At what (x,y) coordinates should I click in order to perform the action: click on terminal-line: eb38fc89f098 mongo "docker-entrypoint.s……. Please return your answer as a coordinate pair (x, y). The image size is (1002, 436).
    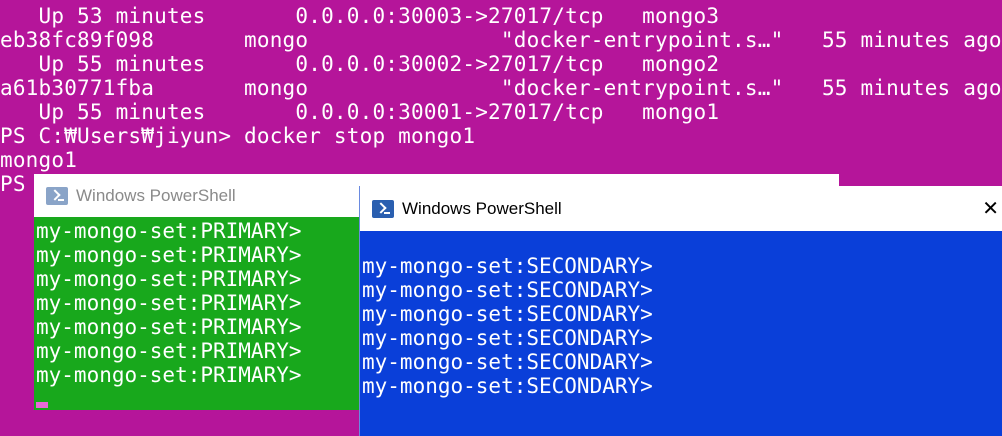
    Looking at the image, I should click on (501, 40).